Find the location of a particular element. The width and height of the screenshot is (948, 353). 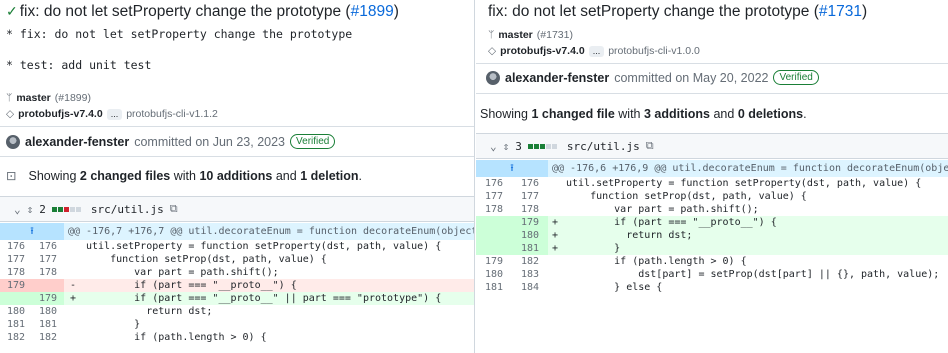

tag-icon: ◇ is located at coordinates (492, 51).